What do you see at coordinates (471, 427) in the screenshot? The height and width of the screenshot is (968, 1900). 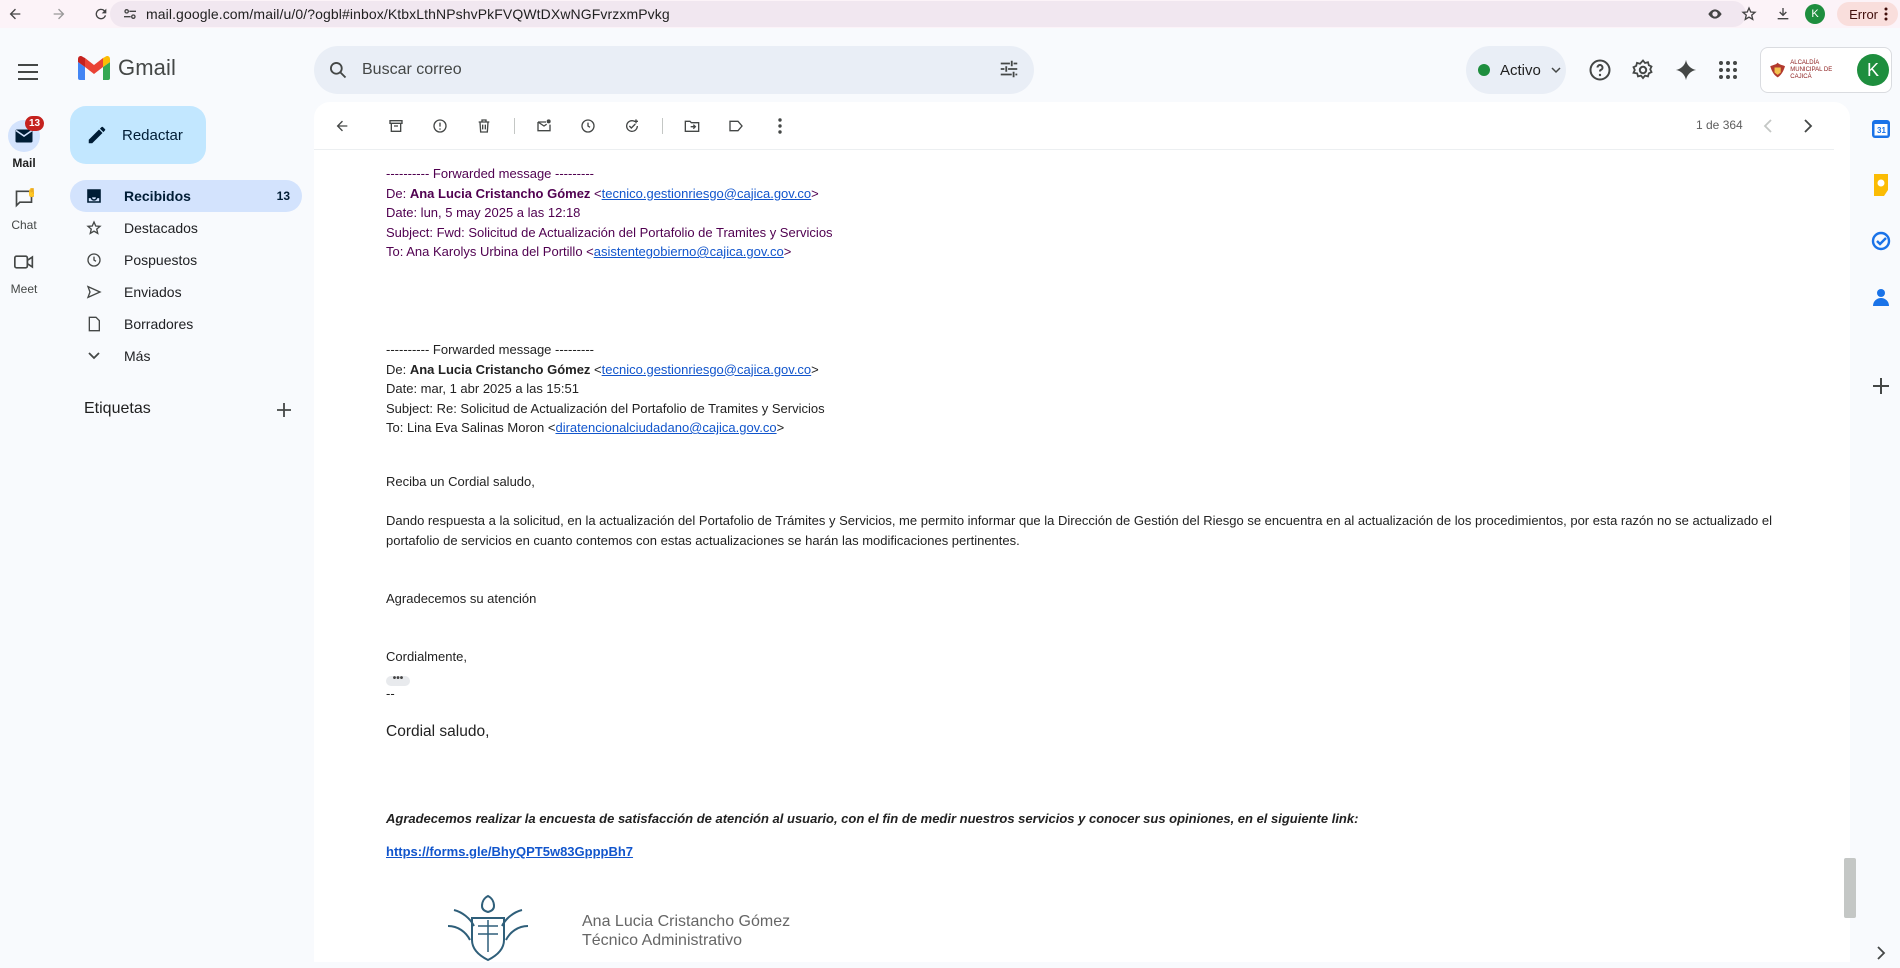 I see `to-prefix: To: Lina Eva Salinas Moron <` at bounding box center [471, 427].